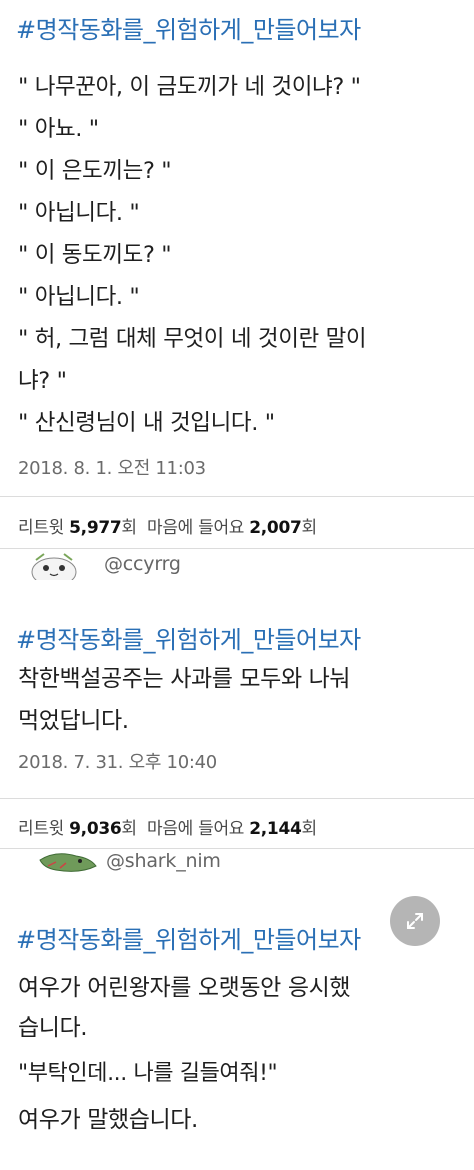  I want to click on tweet-text-line: 먹었답니다., so click(73, 721).